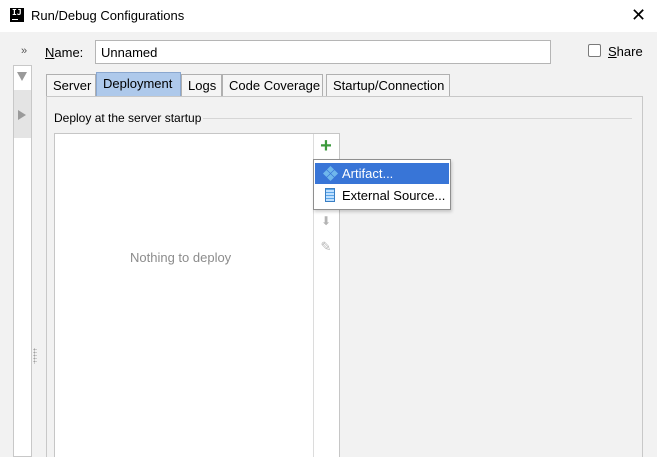 Image resolution: width=657 pixels, height=457 pixels. What do you see at coordinates (326, 146) in the screenshot?
I see `add-icon: +` at bounding box center [326, 146].